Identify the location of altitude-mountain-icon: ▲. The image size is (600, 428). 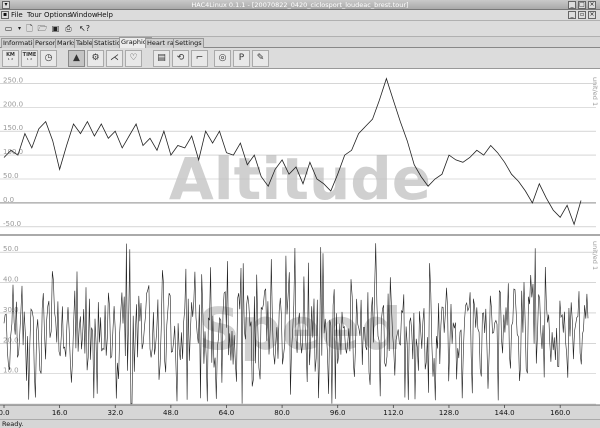
(76, 58).